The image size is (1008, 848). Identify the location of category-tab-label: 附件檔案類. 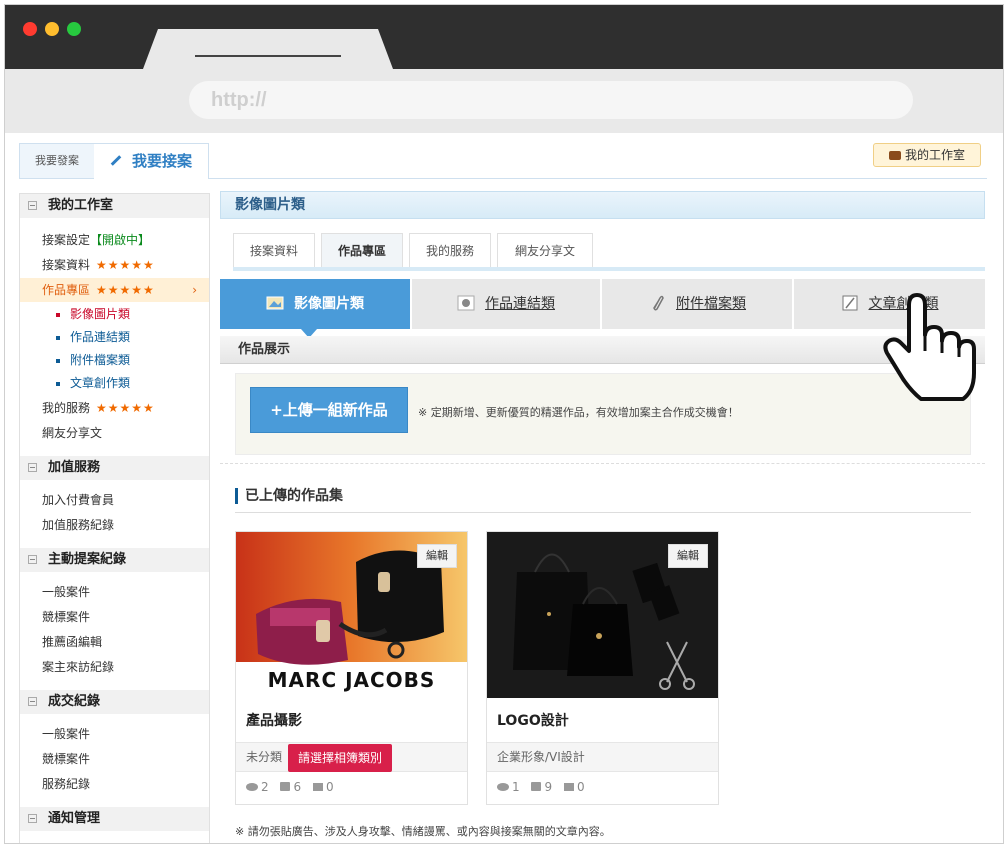
(711, 304).